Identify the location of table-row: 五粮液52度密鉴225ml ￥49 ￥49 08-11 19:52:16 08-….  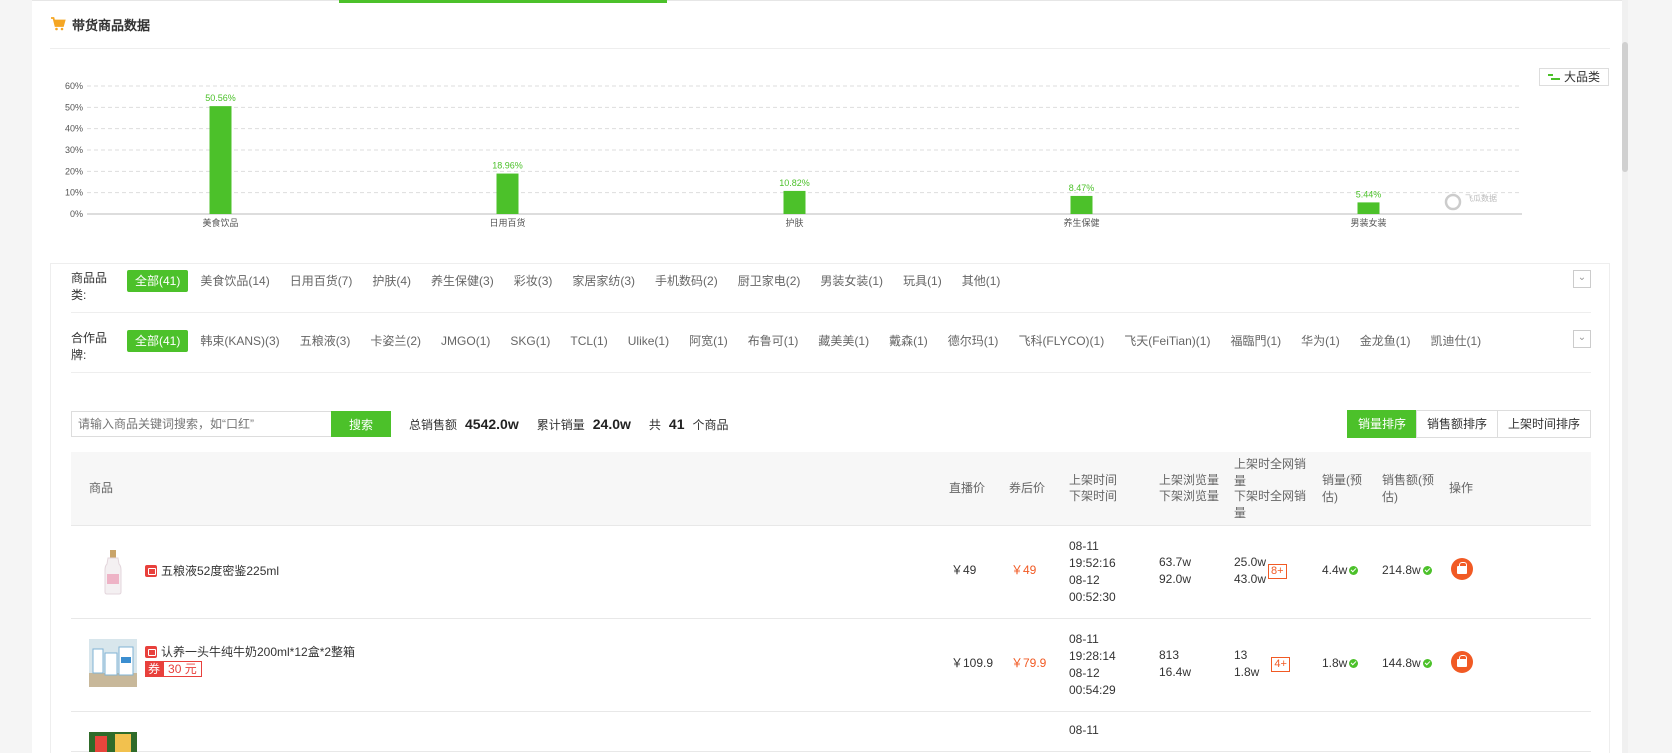
(831, 572).